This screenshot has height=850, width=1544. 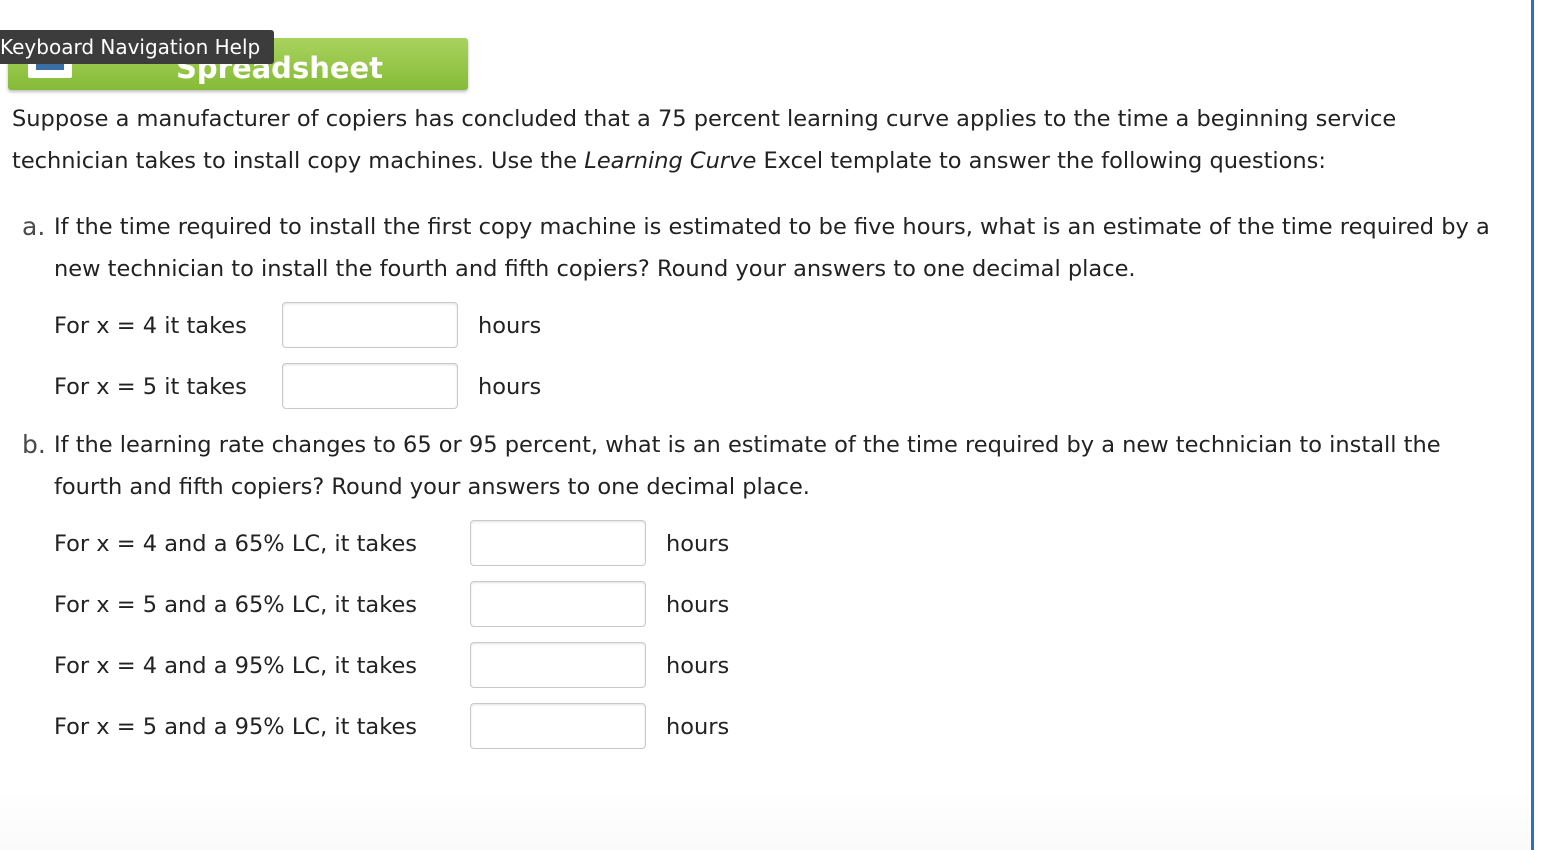 What do you see at coordinates (236, 544) in the screenshot?
I see `answer-row-label: For x = 4 and a 65% LC, it takes` at bounding box center [236, 544].